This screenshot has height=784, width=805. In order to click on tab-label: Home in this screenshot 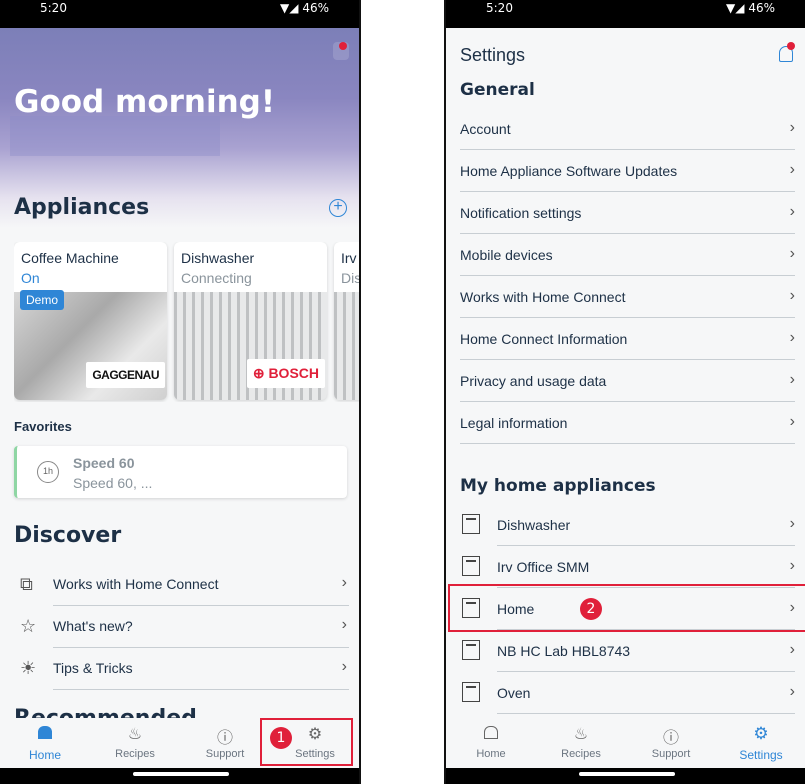, I will do `click(491, 754)`.